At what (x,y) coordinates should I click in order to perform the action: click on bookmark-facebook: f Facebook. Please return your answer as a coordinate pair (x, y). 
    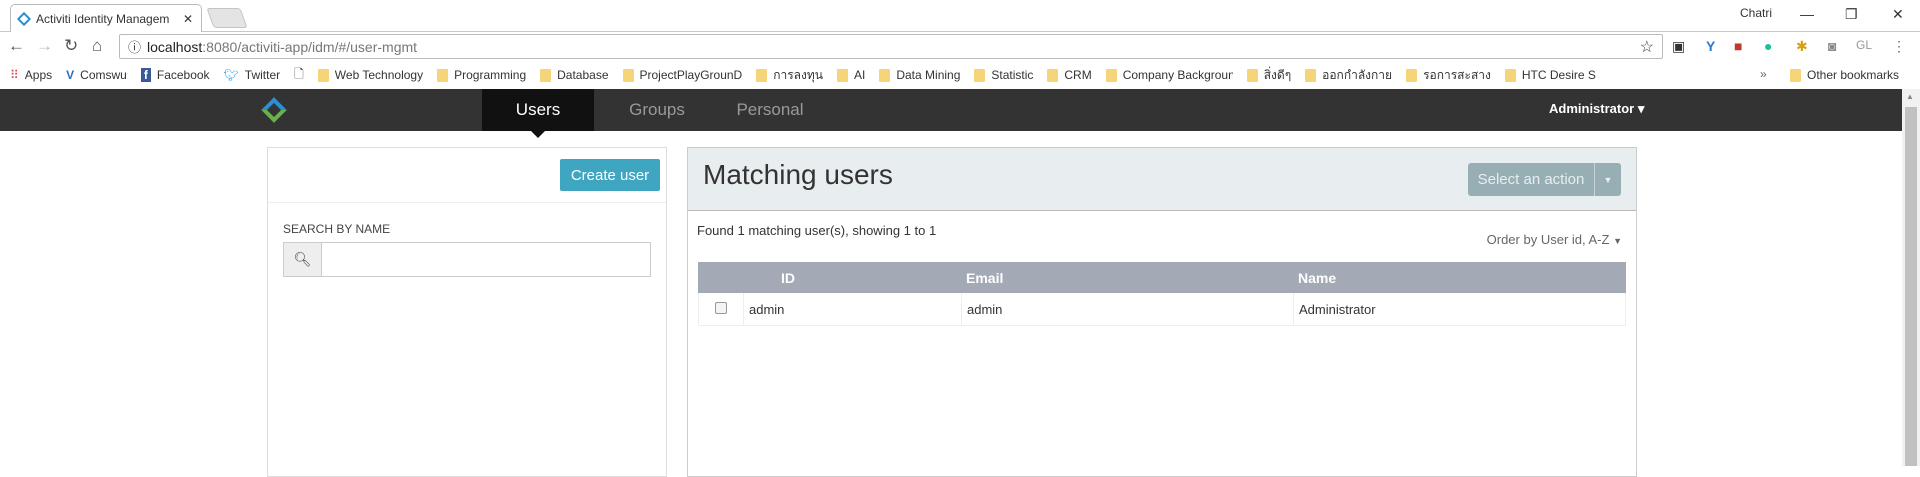
    Looking at the image, I should click on (175, 75).